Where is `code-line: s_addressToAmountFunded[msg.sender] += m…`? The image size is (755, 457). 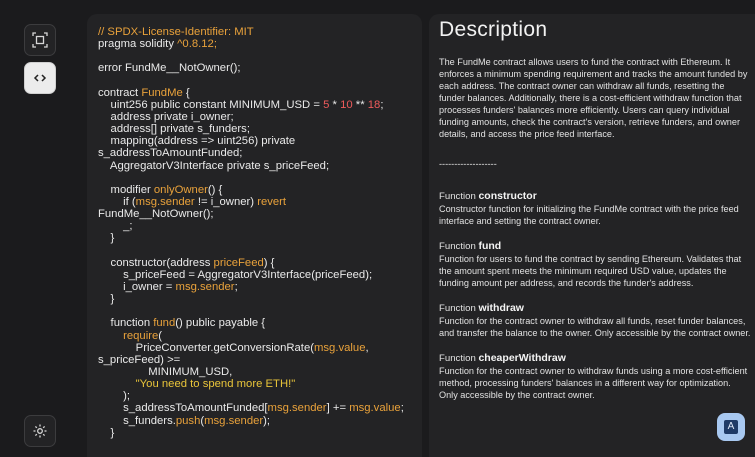 code-line: s_addressToAmountFunded[msg.sender] += m… is located at coordinates (257, 408).